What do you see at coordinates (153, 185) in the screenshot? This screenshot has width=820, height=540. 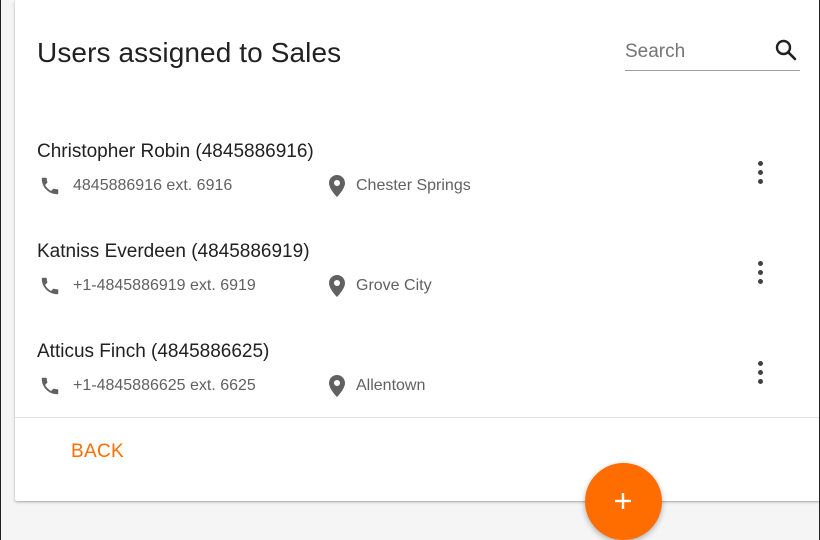 I see `user-phone: 4845886916 ext. 6916` at bounding box center [153, 185].